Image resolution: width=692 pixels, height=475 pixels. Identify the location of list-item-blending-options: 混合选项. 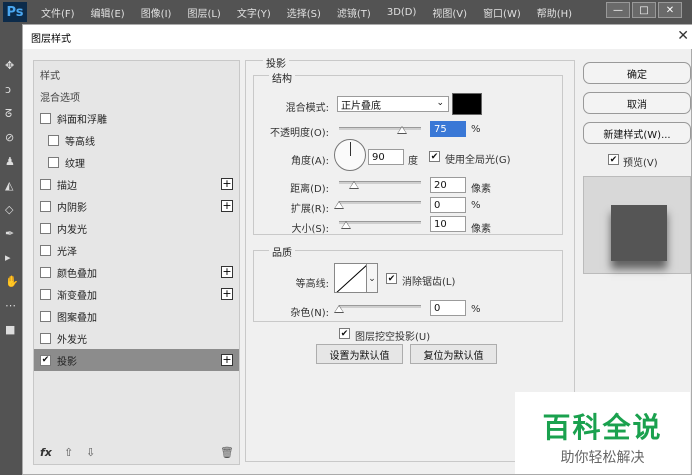
(136, 96).